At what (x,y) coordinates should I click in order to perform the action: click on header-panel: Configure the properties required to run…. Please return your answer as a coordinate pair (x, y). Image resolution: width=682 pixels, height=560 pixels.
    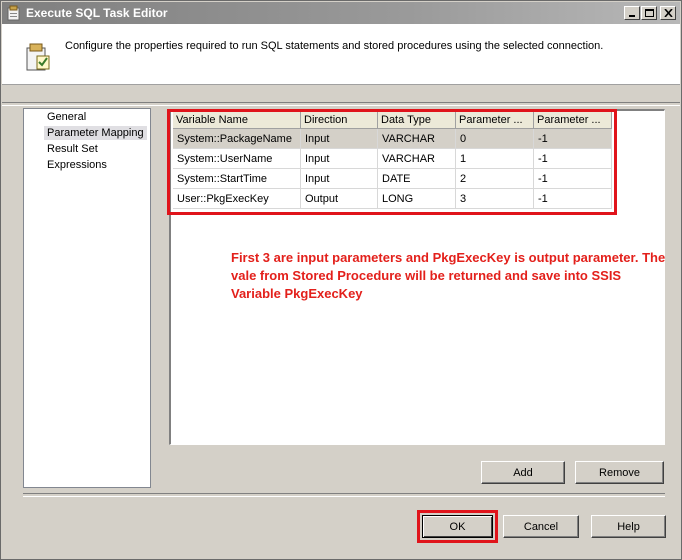
    Looking at the image, I should click on (341, 54).